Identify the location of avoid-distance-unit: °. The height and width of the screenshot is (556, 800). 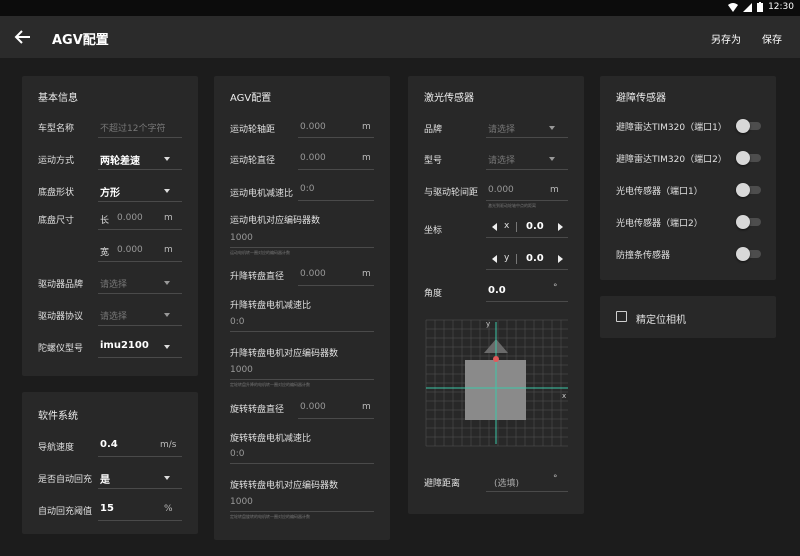
(555, 479).